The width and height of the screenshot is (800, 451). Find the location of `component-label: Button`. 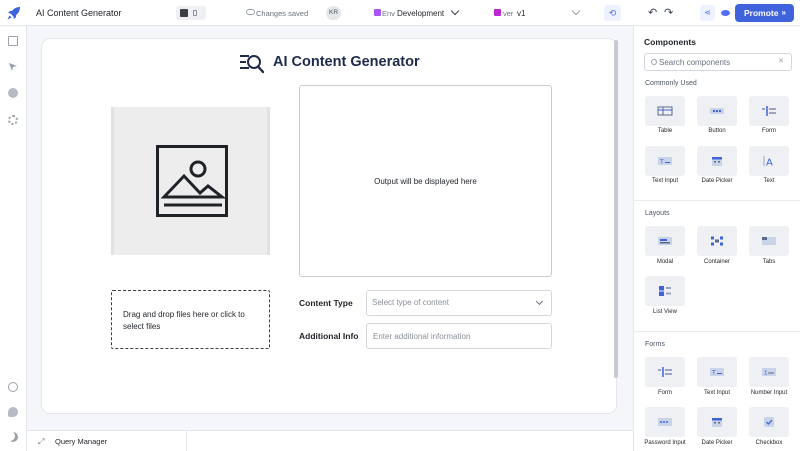

component-label: Button is located at coordinates (717, 131).